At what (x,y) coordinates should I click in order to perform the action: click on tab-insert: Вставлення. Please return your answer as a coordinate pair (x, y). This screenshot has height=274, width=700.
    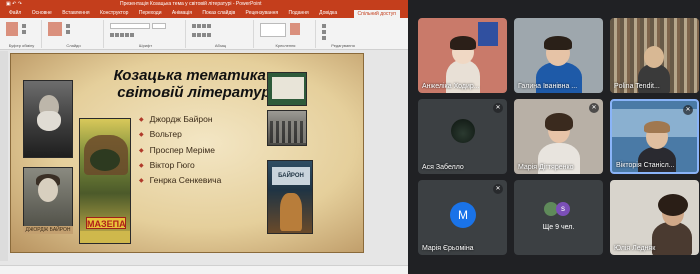
    Looking at the image, I should click on (75, 13).